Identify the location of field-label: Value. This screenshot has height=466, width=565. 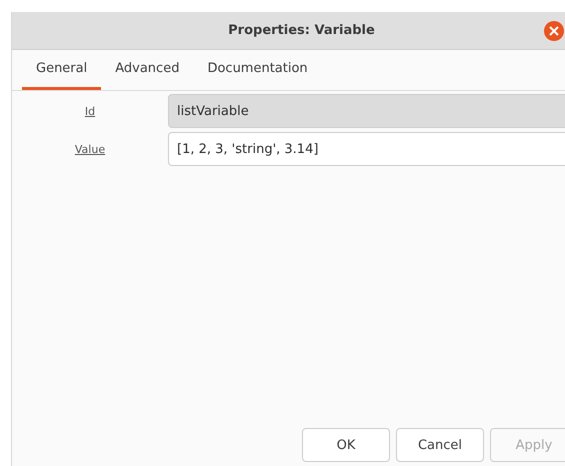
(90, 149).